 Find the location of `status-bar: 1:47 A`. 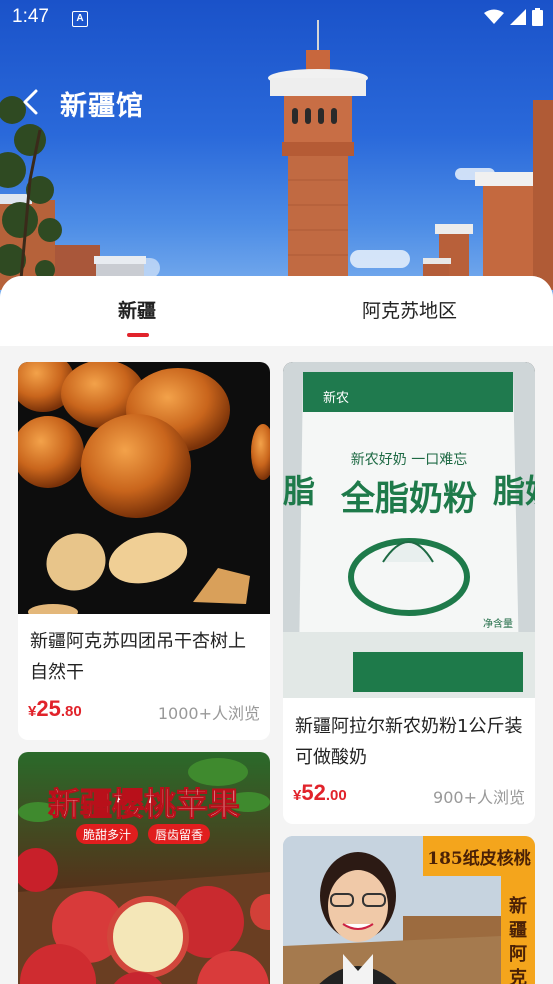

status-bar: 1:47 A is located at coordinates (276, 18).